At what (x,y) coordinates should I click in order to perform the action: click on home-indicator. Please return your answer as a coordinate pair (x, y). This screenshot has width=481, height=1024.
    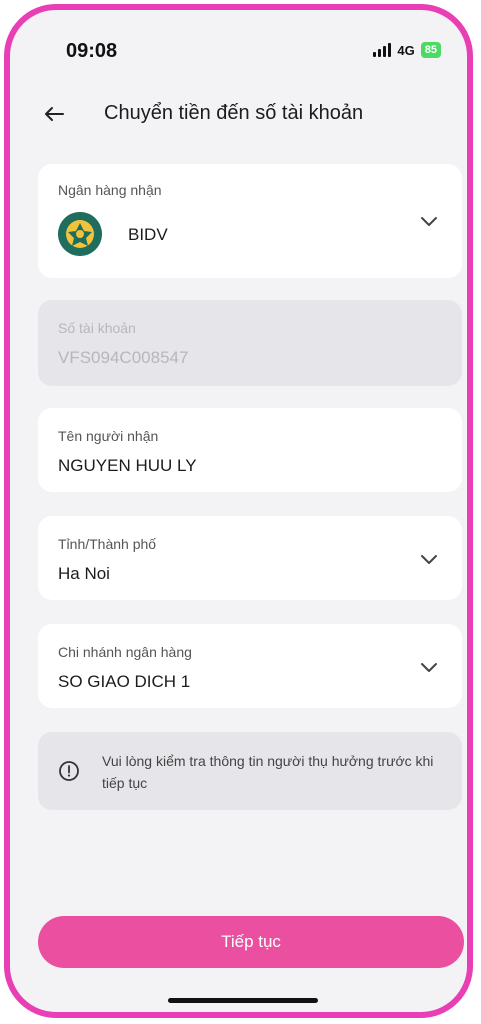
    Looking at the image, I should click on (243, 1000).